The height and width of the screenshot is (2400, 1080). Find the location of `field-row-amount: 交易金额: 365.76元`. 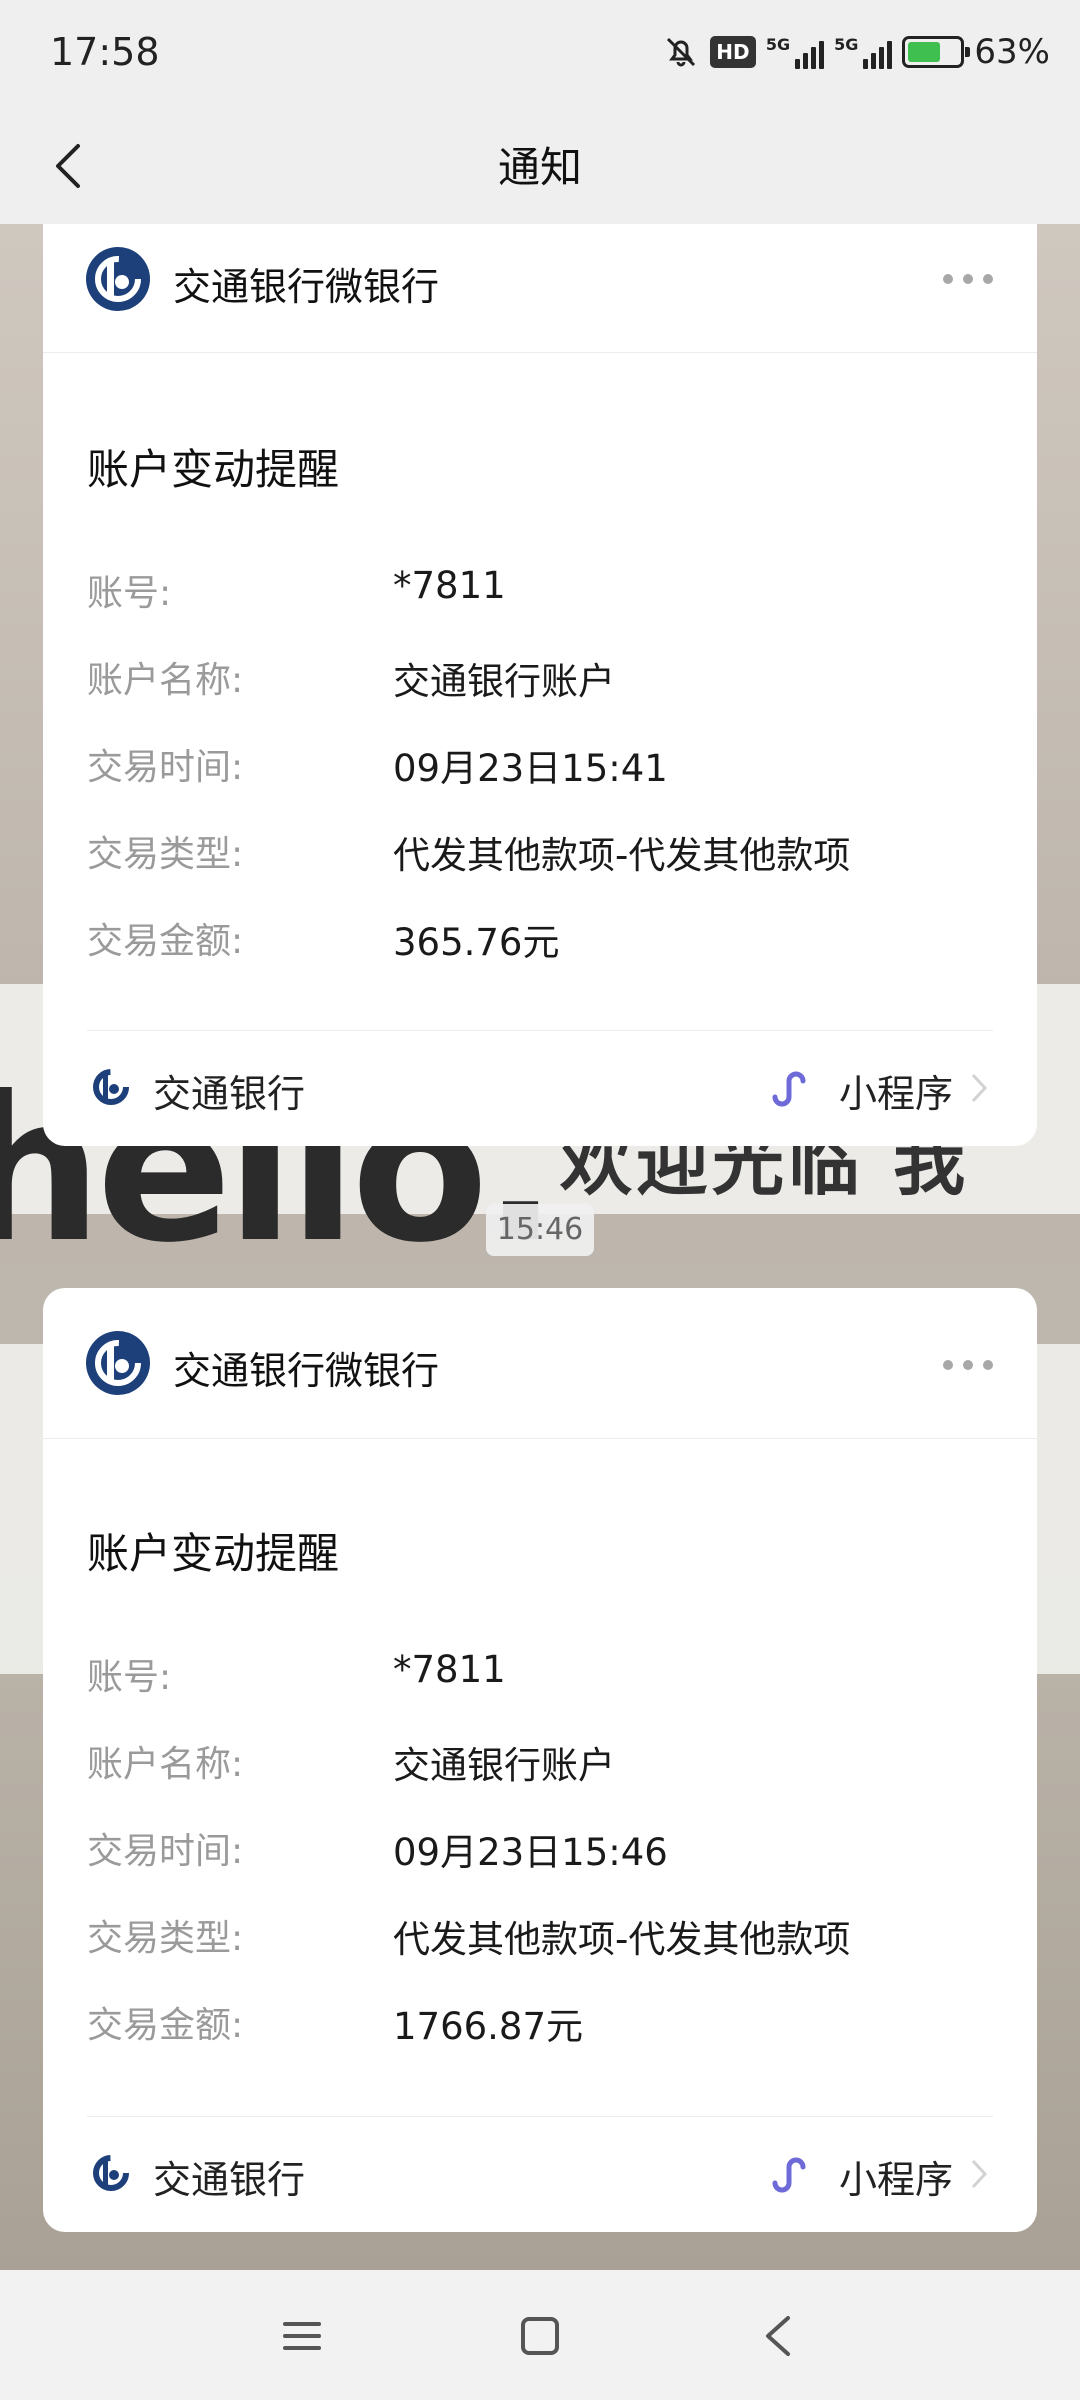

field-row-amount: 交易金额: 365.76元 is located at coordinates (540, 955).